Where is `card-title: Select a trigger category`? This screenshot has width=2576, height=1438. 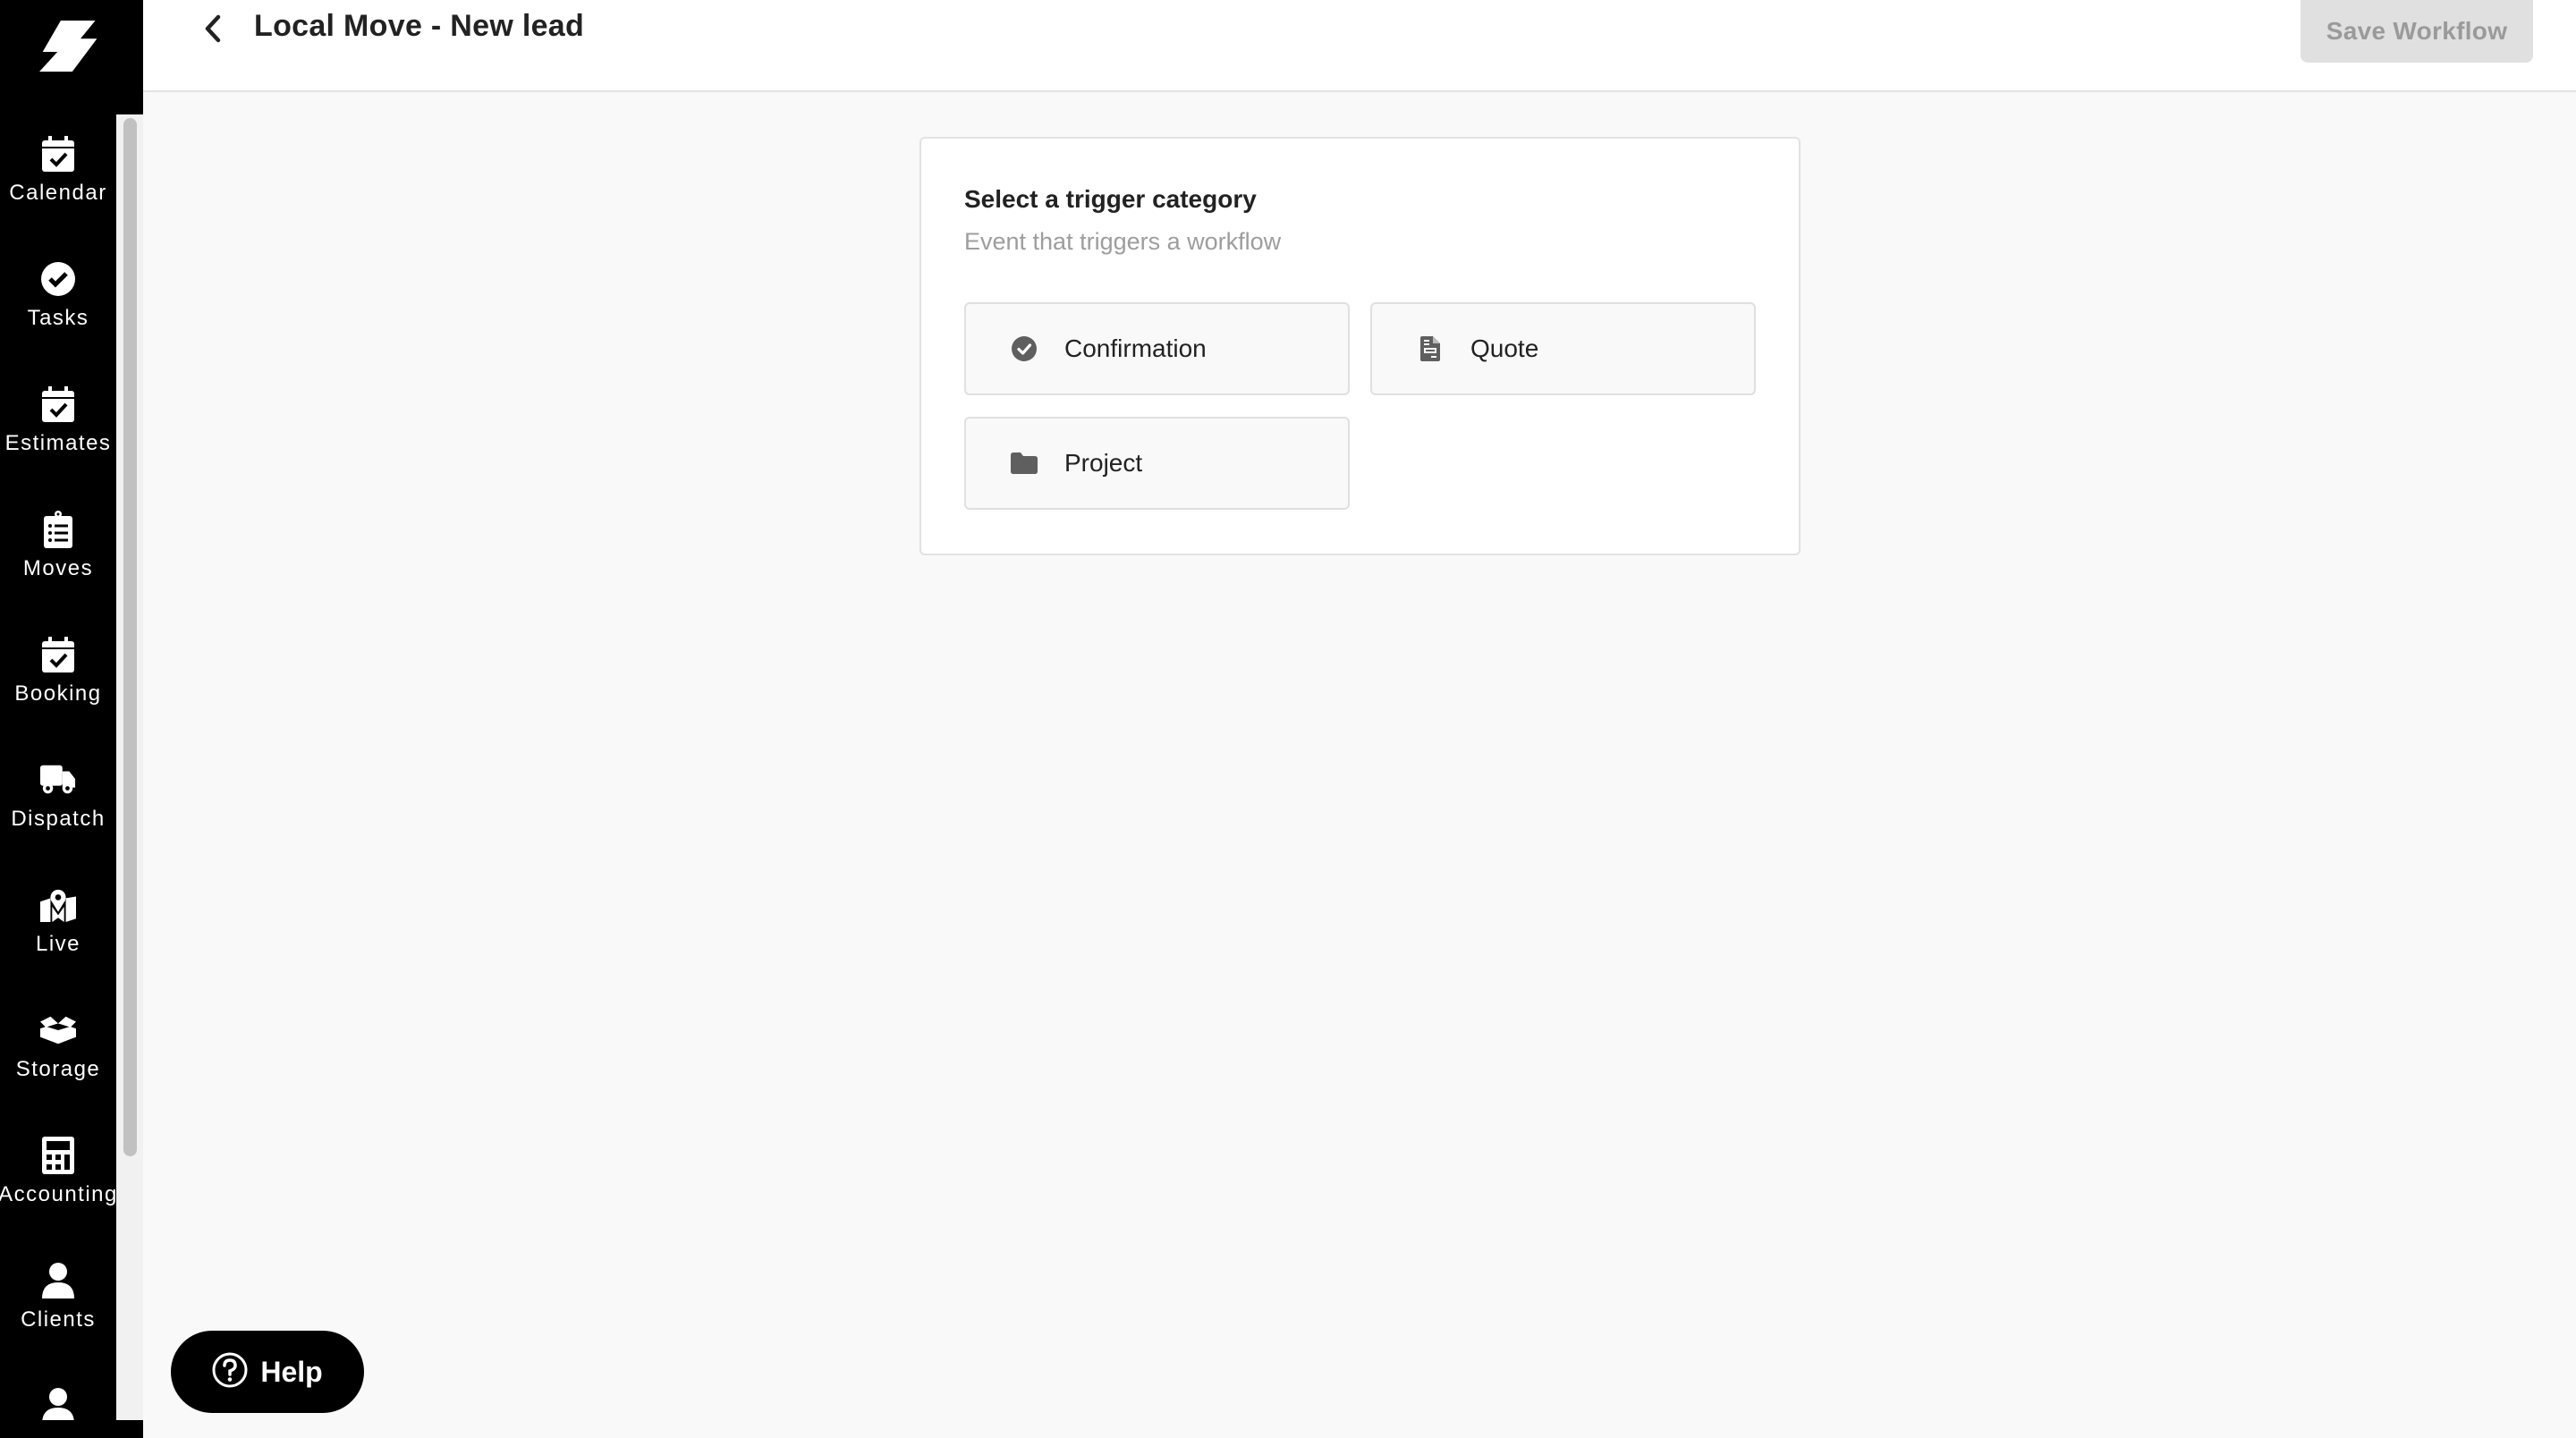
card-title: Select a trigger category is located at coordinates (1110, 199).